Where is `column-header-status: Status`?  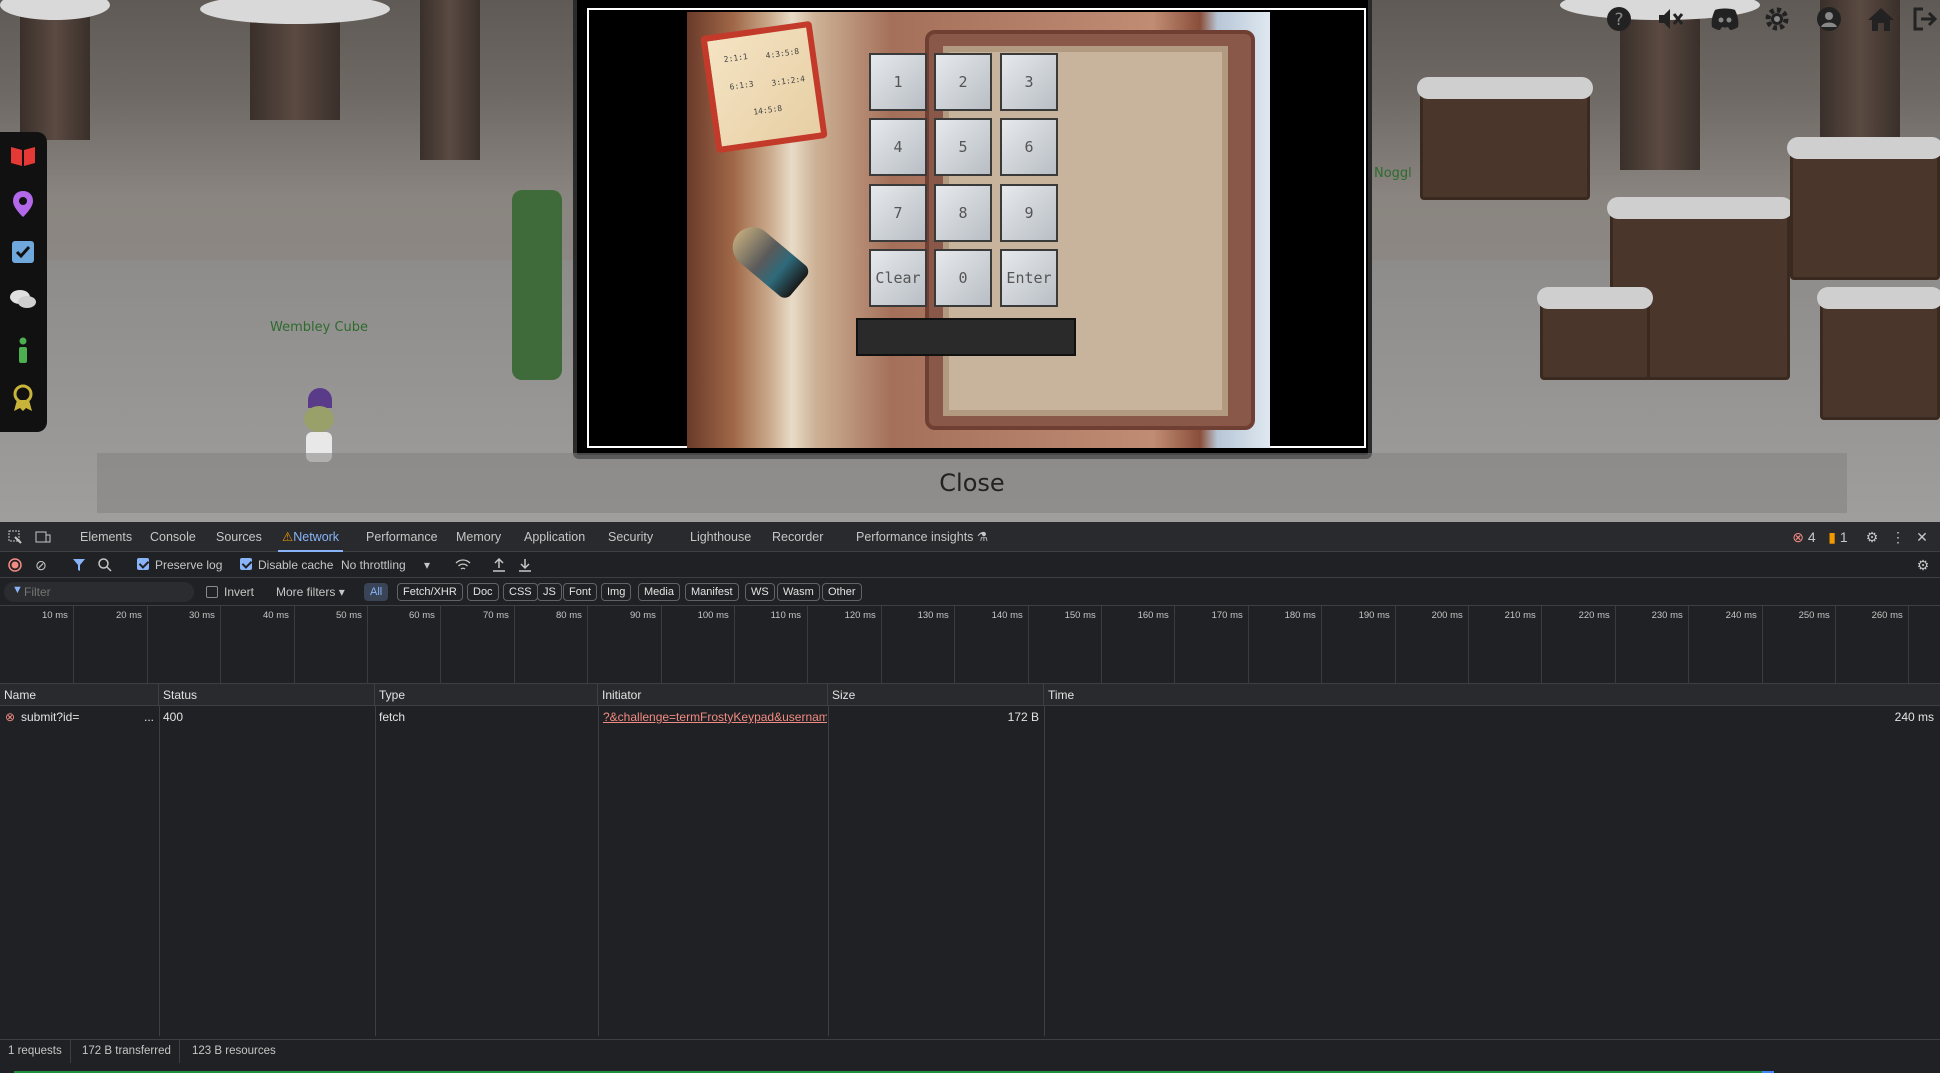
column-header-status: Status is located at coordinates (267, 695).